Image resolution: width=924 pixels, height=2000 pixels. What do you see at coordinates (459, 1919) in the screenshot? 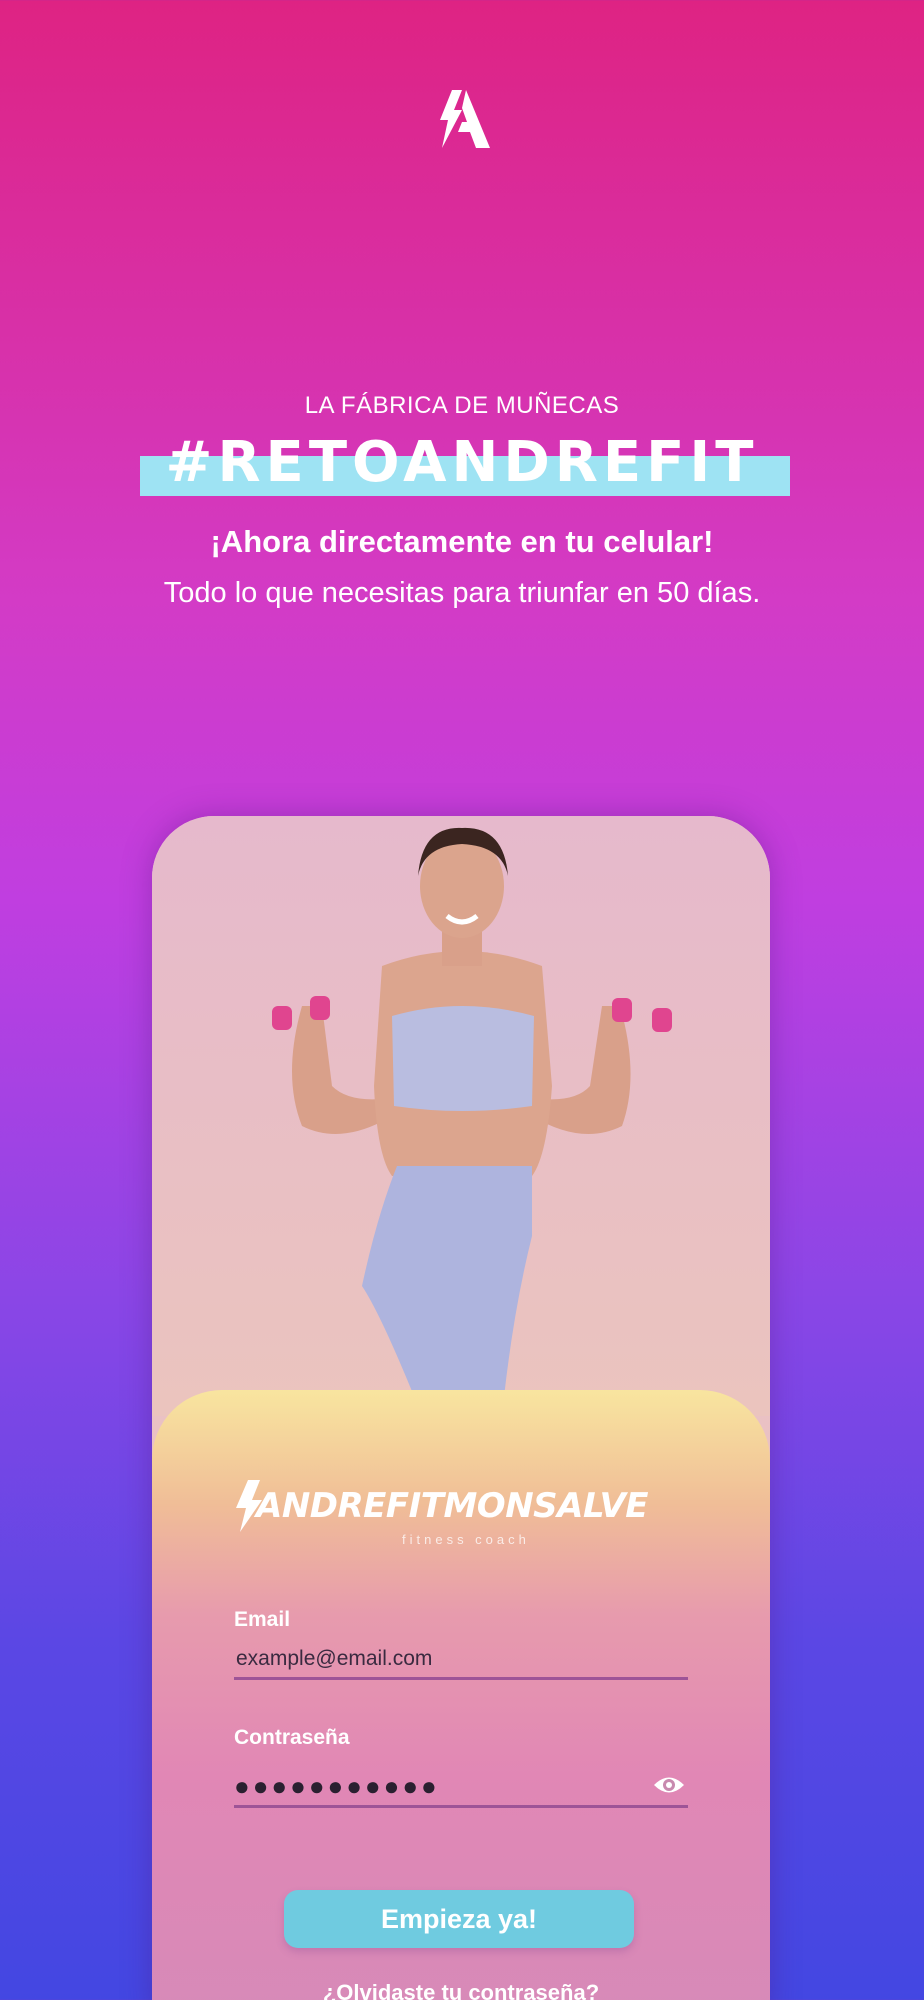
I see `start-button: Empieza ya!` at bounding box center [459, 1919].